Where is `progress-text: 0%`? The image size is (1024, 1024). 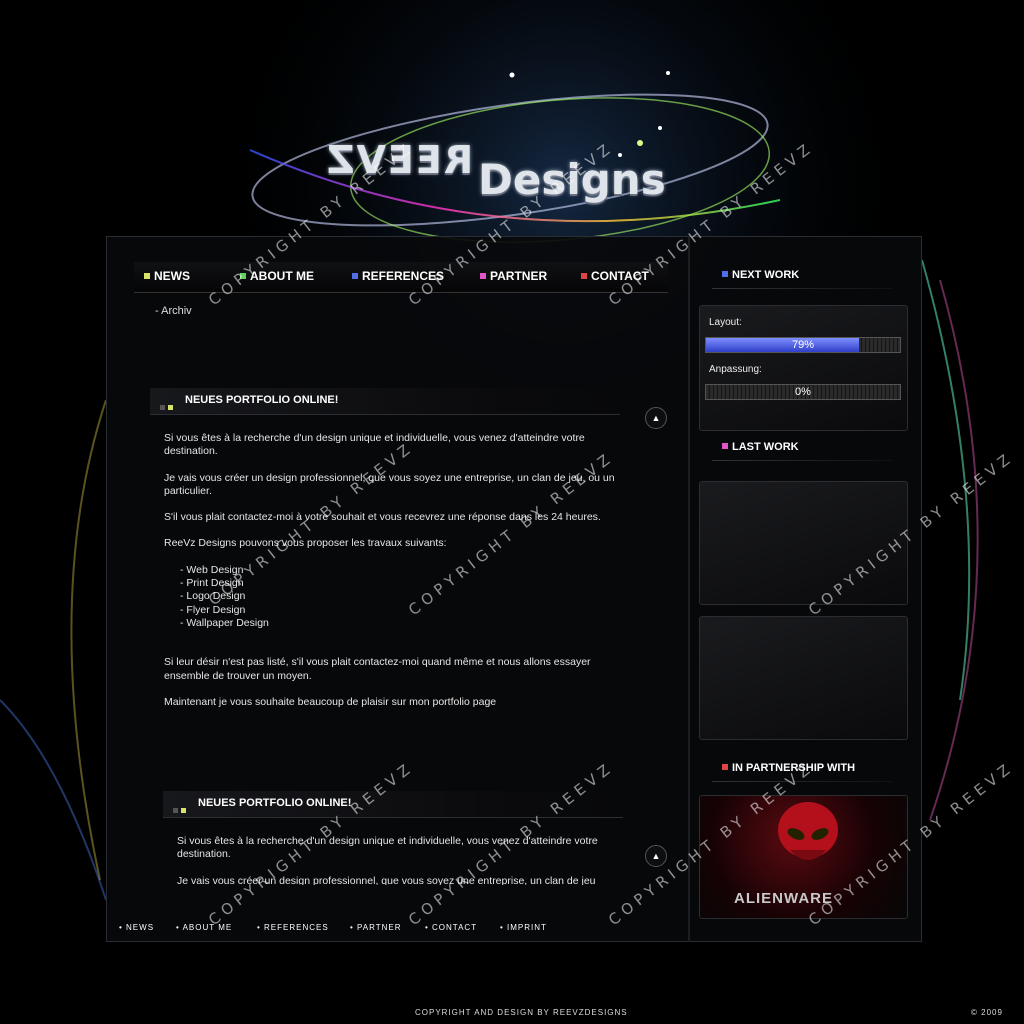
progress-text: 0% is located at coordinates (803, 392).